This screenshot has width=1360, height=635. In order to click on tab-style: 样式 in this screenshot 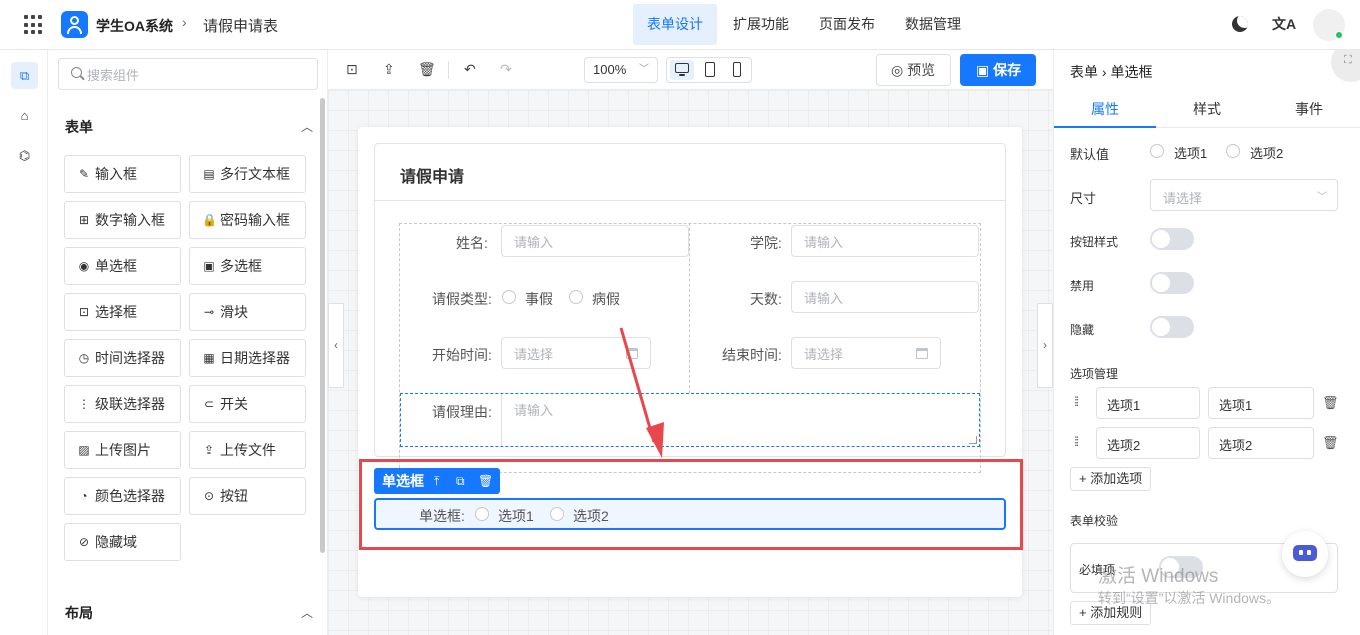, I will do `click(1207, 109)`.